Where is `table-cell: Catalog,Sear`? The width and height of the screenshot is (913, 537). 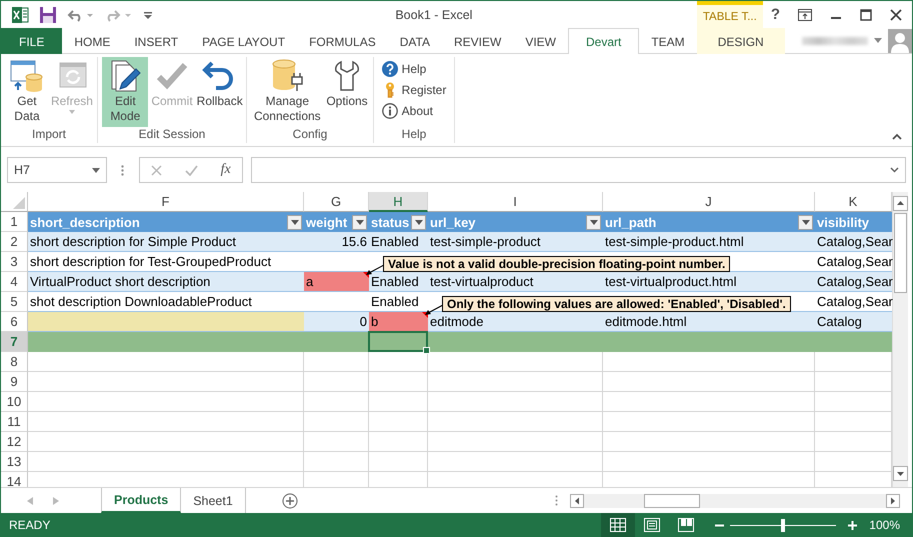 table-cell: Catalog,Sear is located at coordinates (853, 242).